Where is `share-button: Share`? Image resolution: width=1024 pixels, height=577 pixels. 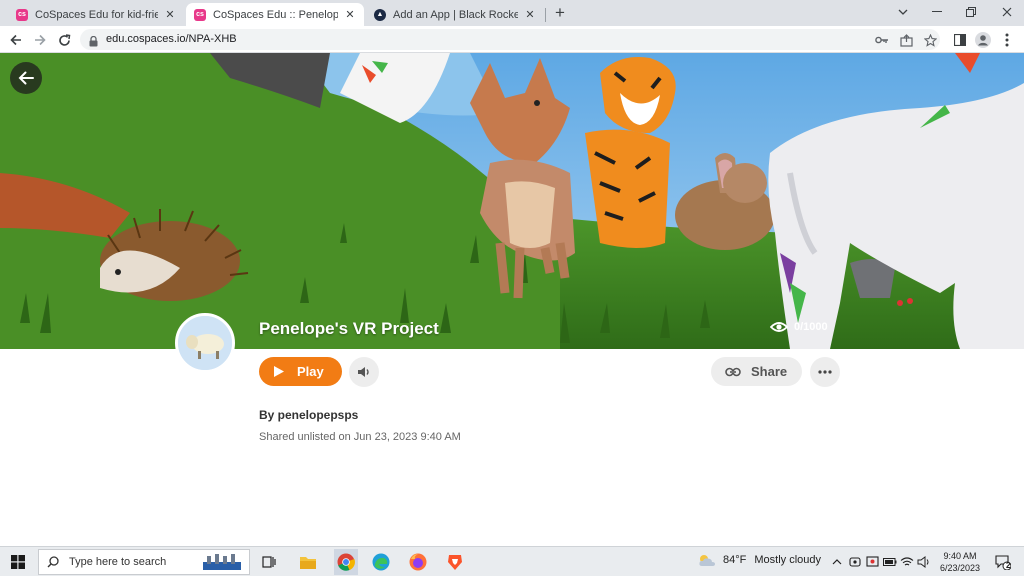 share-button: Share is located at coordinates (756, 371).